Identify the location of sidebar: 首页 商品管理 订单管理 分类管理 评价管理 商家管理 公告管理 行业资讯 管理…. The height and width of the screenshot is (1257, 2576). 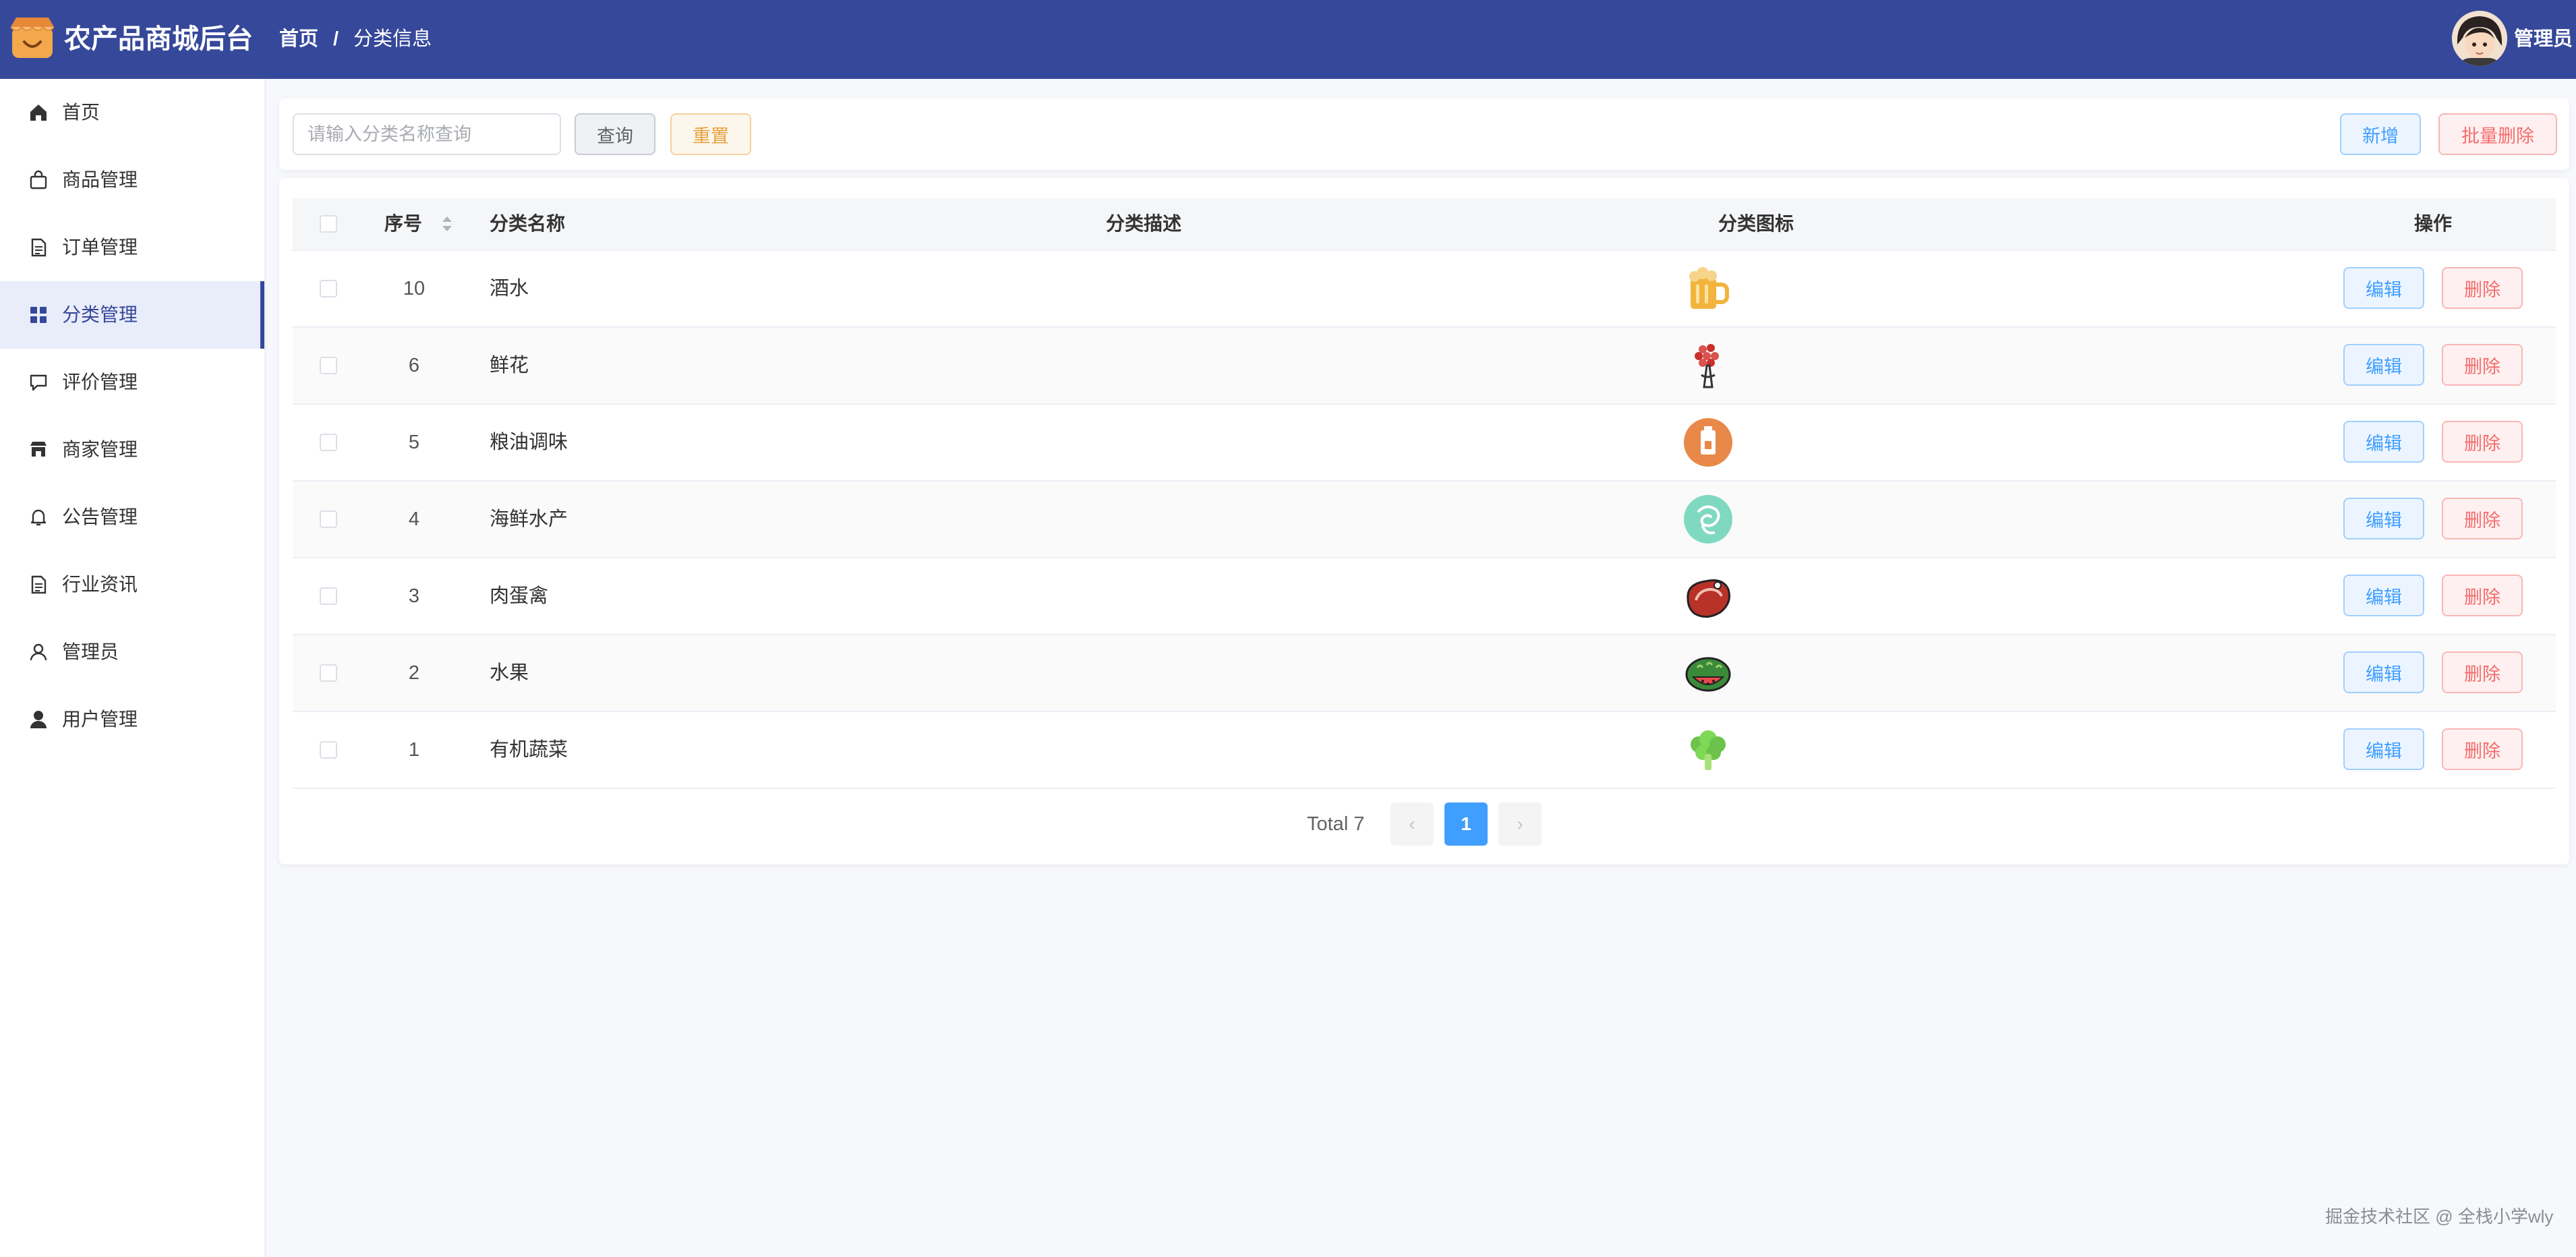
(133, 668).